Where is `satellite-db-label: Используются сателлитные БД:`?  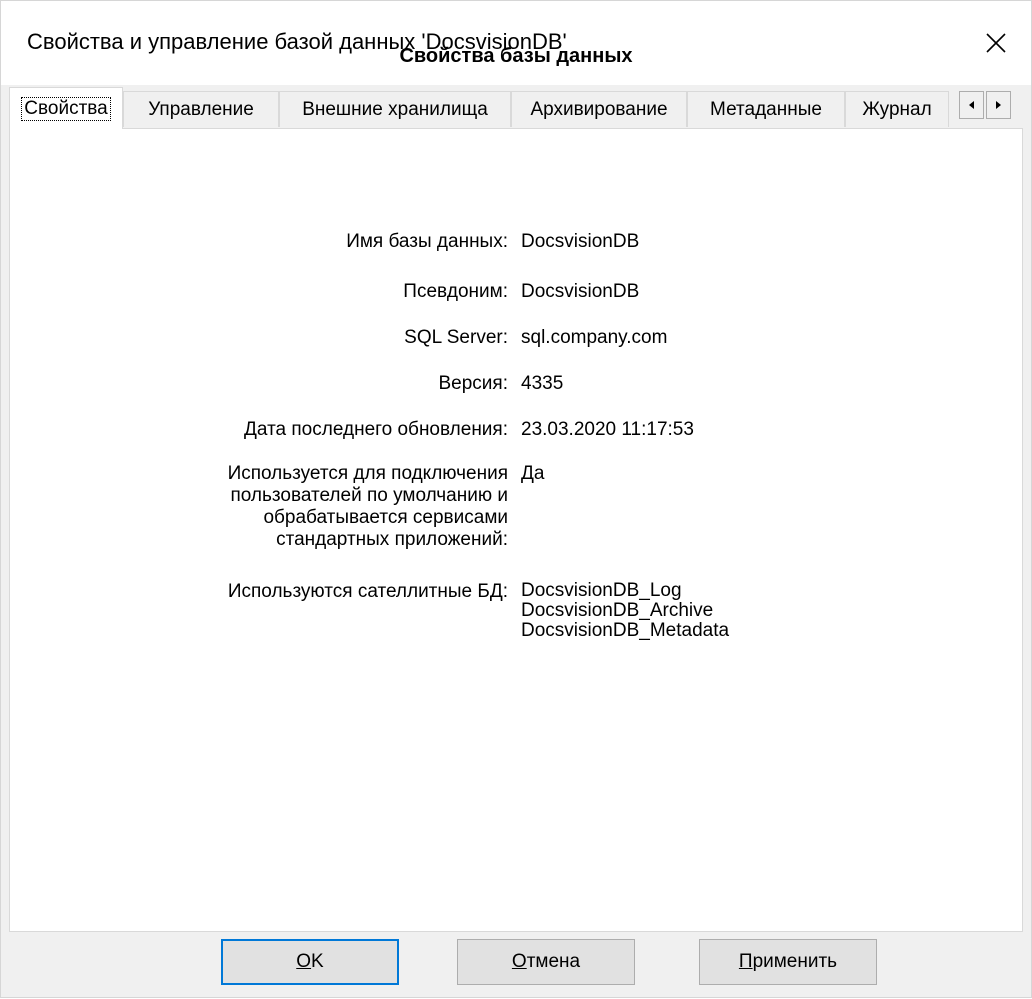
satellite-db-label: Используются сателлитные БД: is located at coordinates (367, 591).